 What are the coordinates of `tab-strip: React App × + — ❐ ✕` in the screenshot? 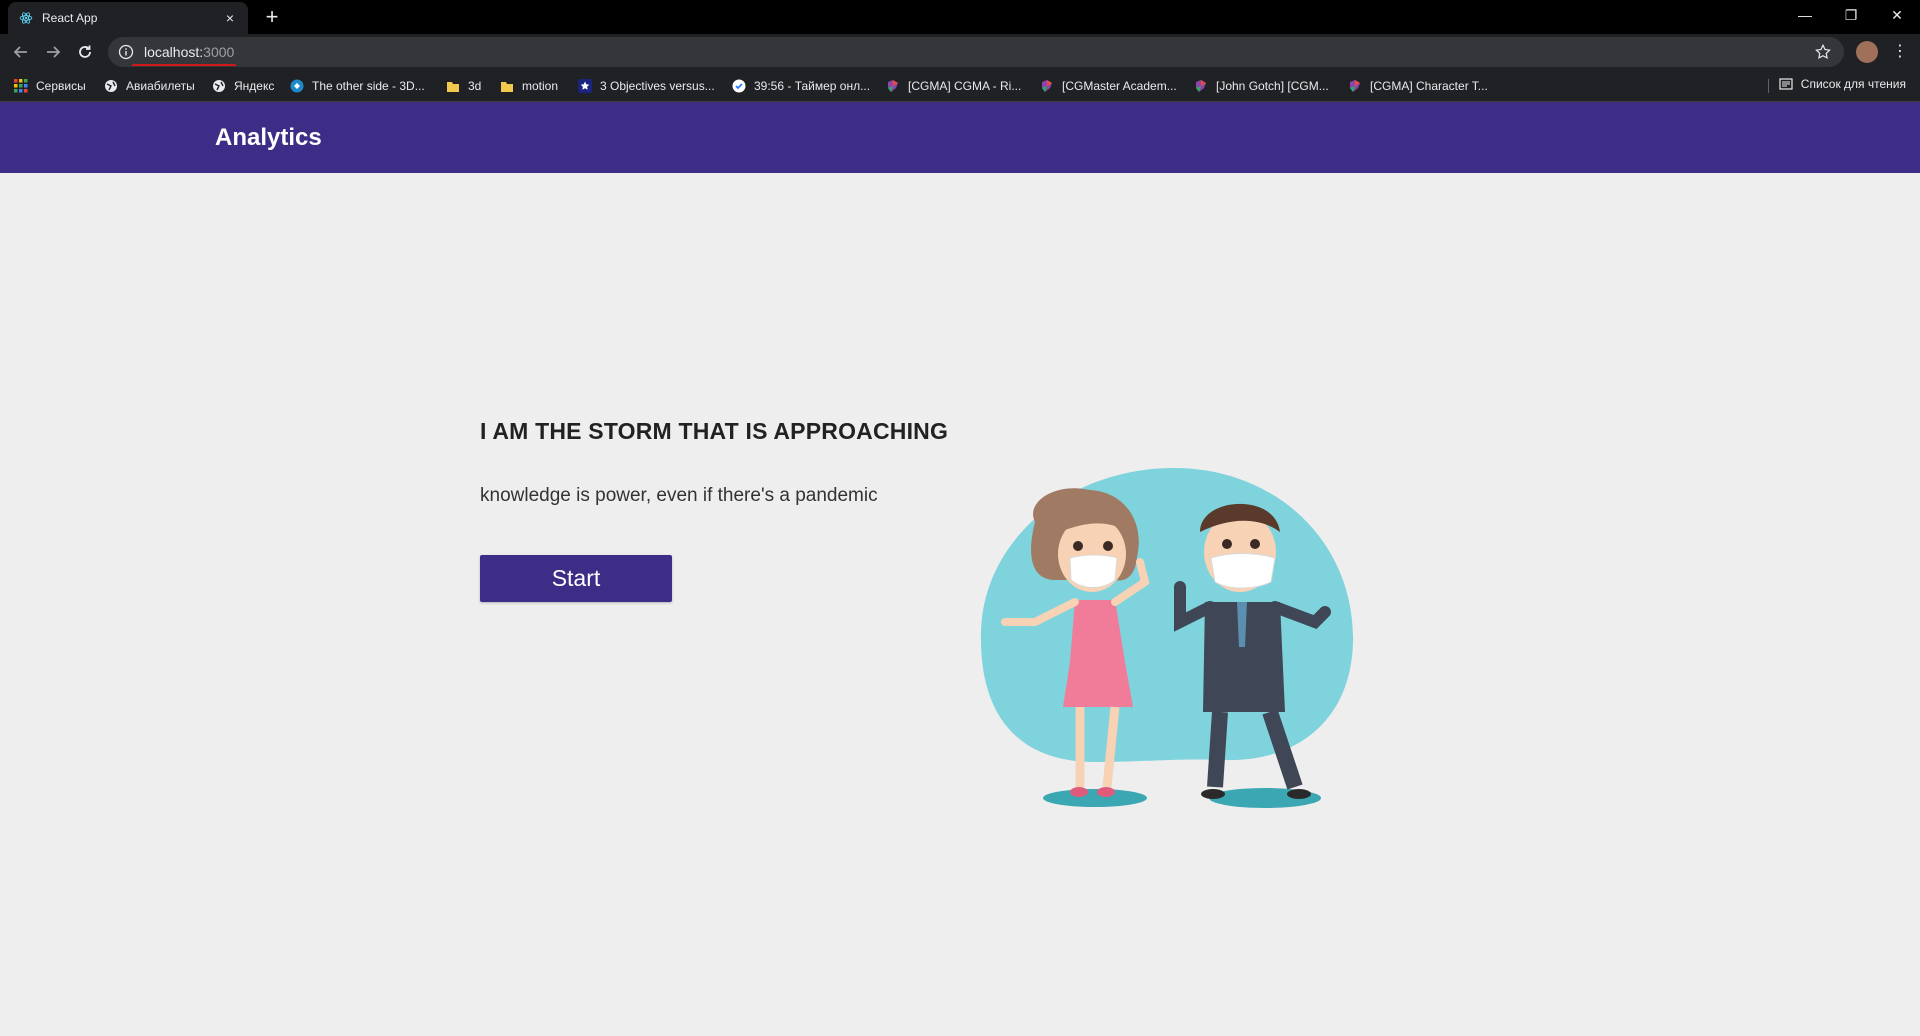 It's located at (960, 17).